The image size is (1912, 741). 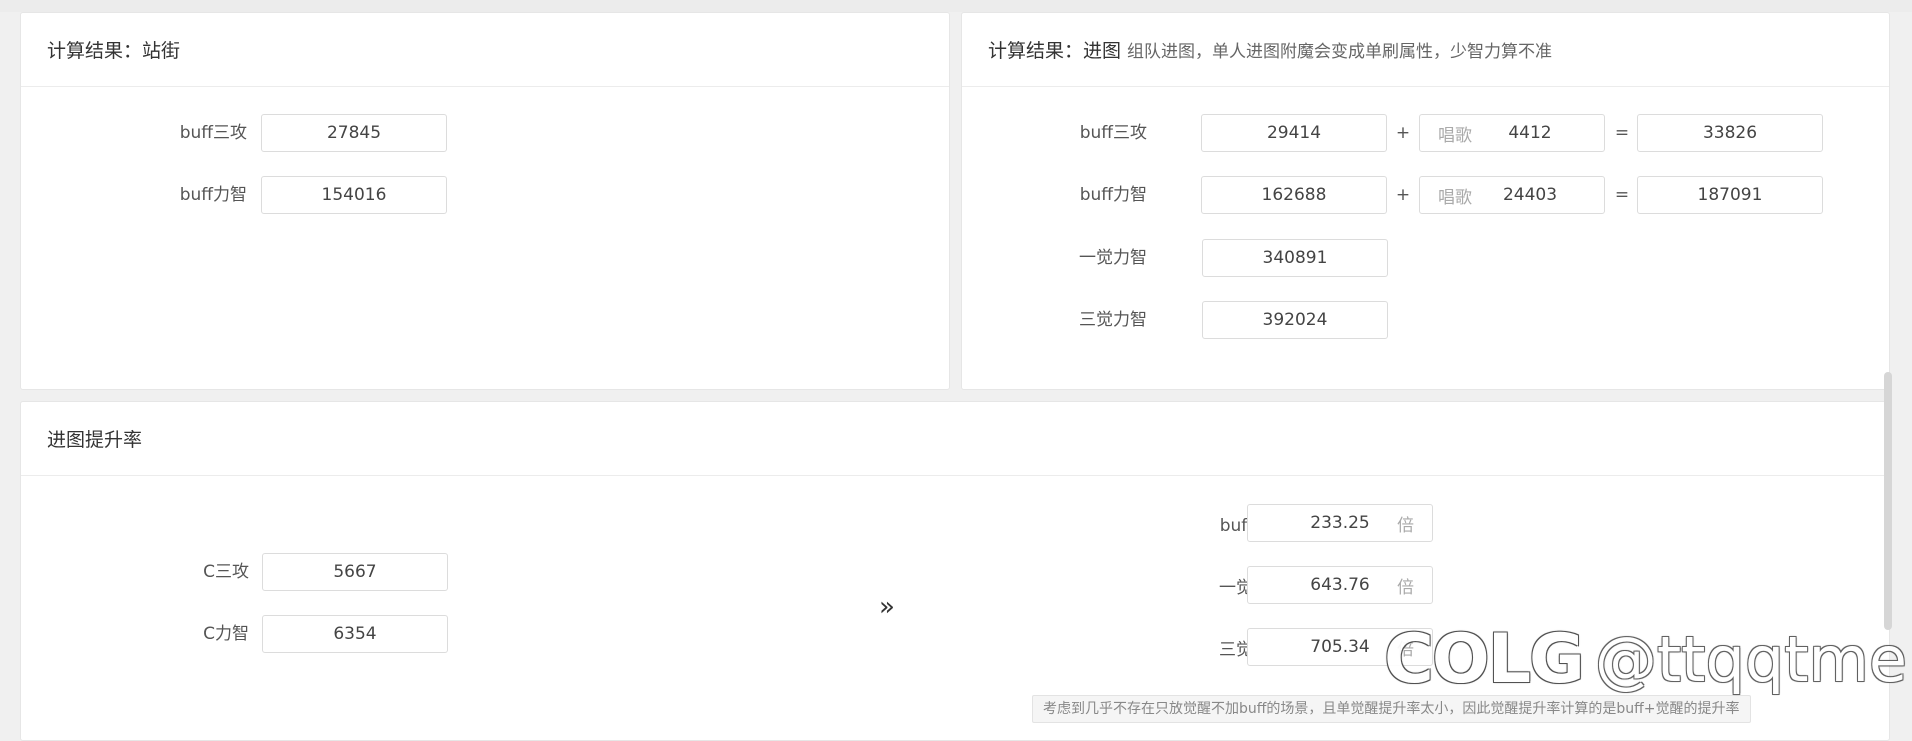 I want to click on buff-rate-value: 233.25, so click(x=1340, y=523).